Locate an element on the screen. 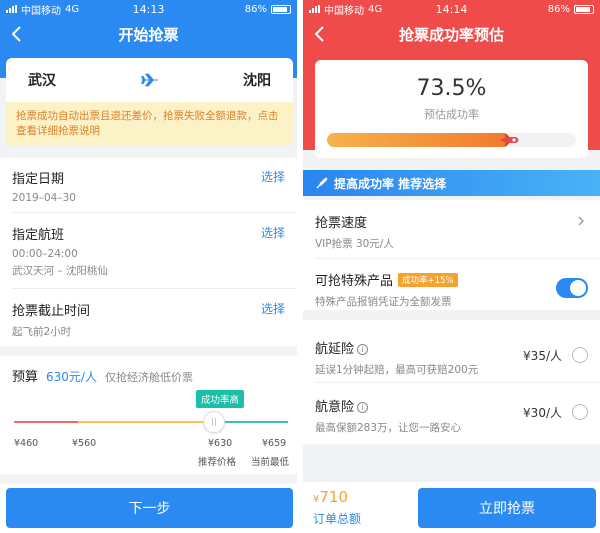 The image size is (600, 533). success-rate-badge: 成功率高 is located at coordinates (220, 399).